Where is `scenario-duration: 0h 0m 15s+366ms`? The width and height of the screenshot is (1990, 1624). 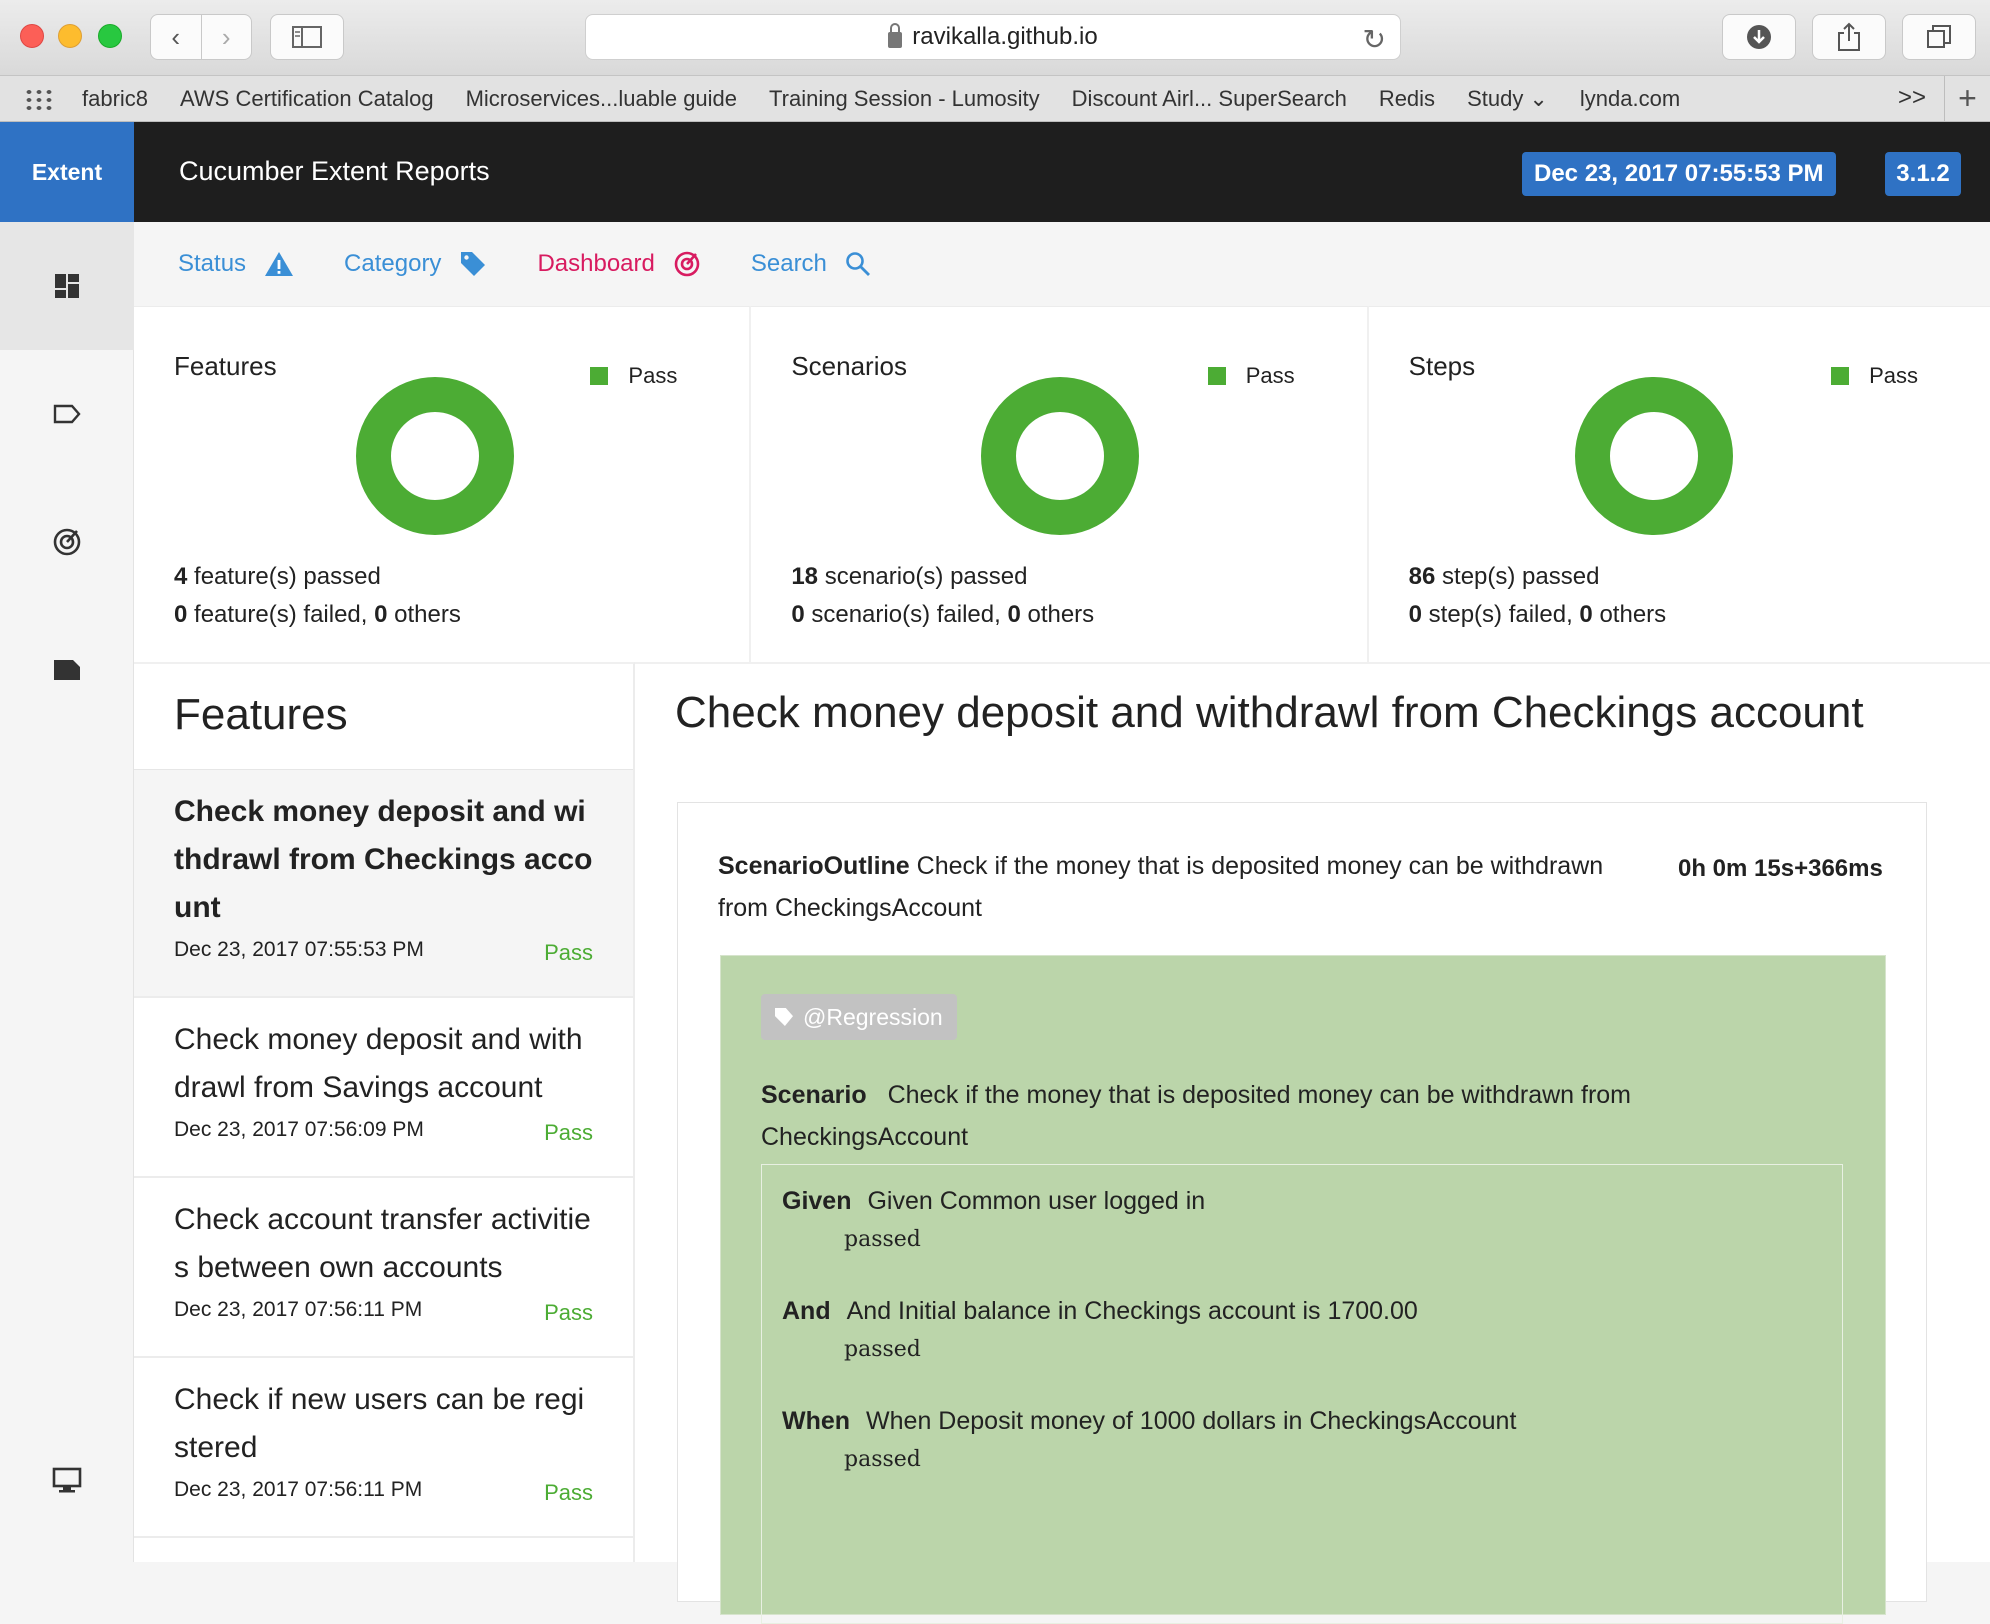 scenario-duration: 0h 0m 15s+366ms is located at coordinates (1780, 868).